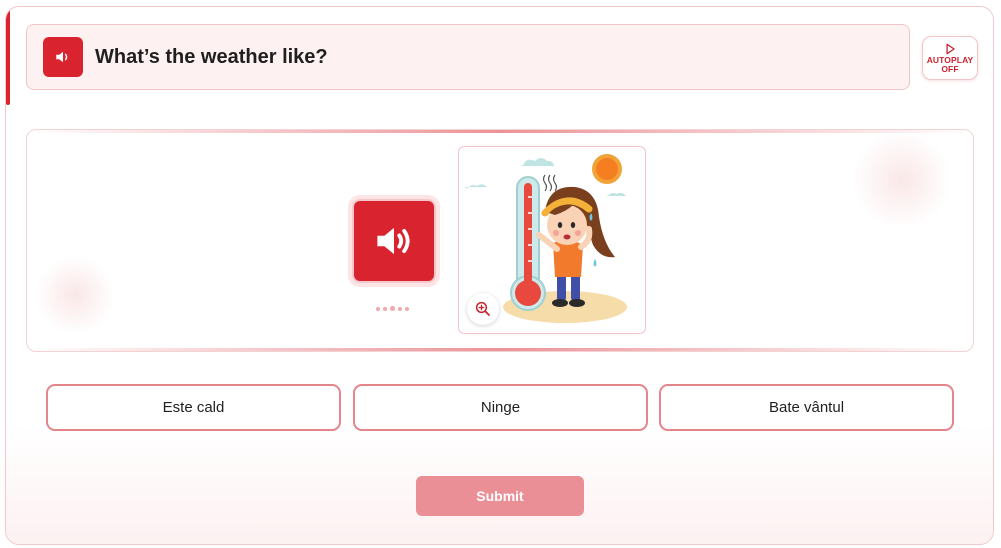 The width and height of the screenshot is (1001, 548). Describe the element at coordinates (552, 240) in the screenshot. I see `prompt-image` at that location.